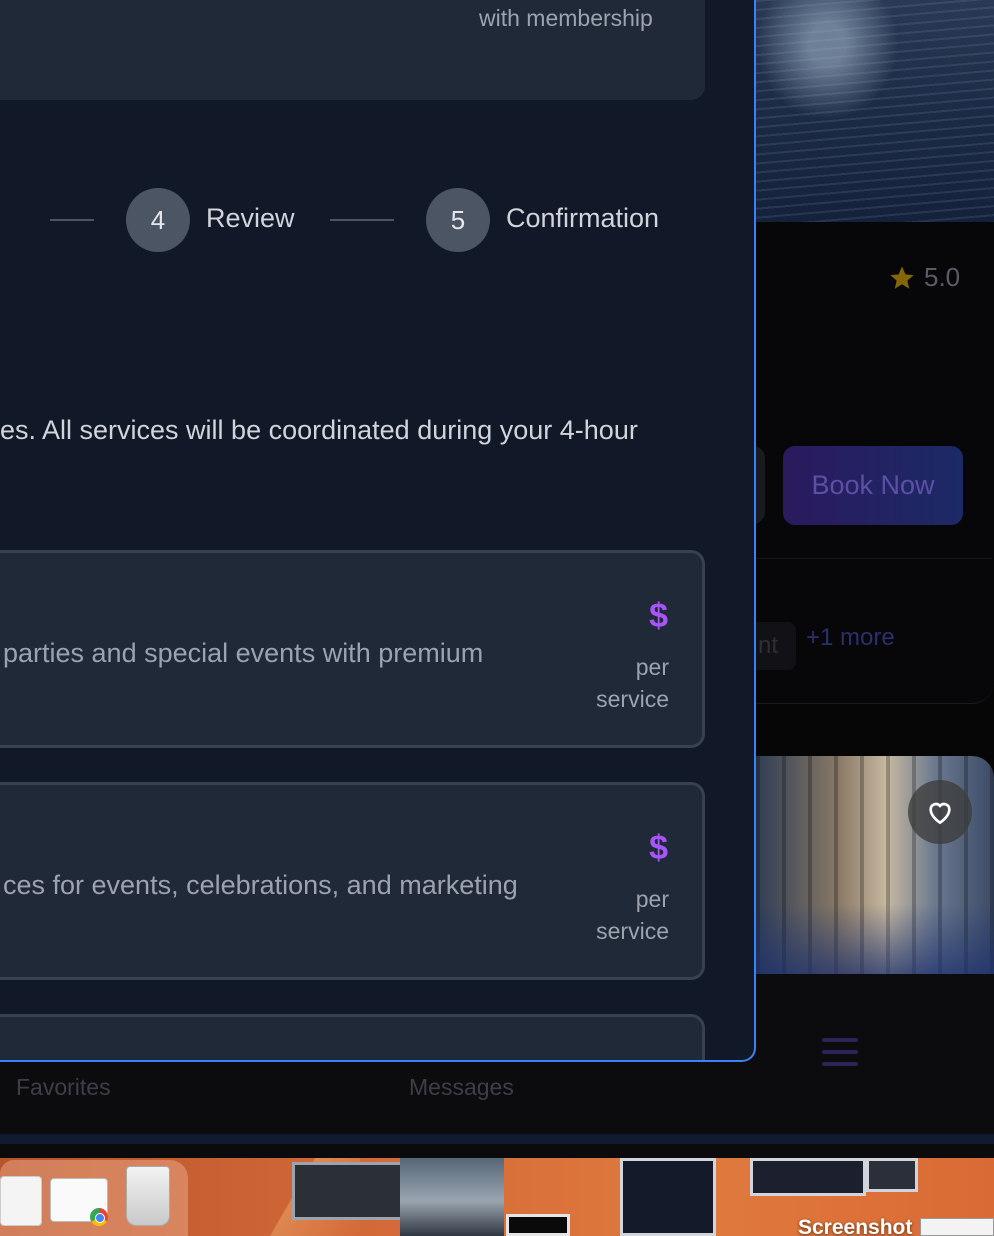  I want to click on book-now-button: Book Now, so click(873, 485).